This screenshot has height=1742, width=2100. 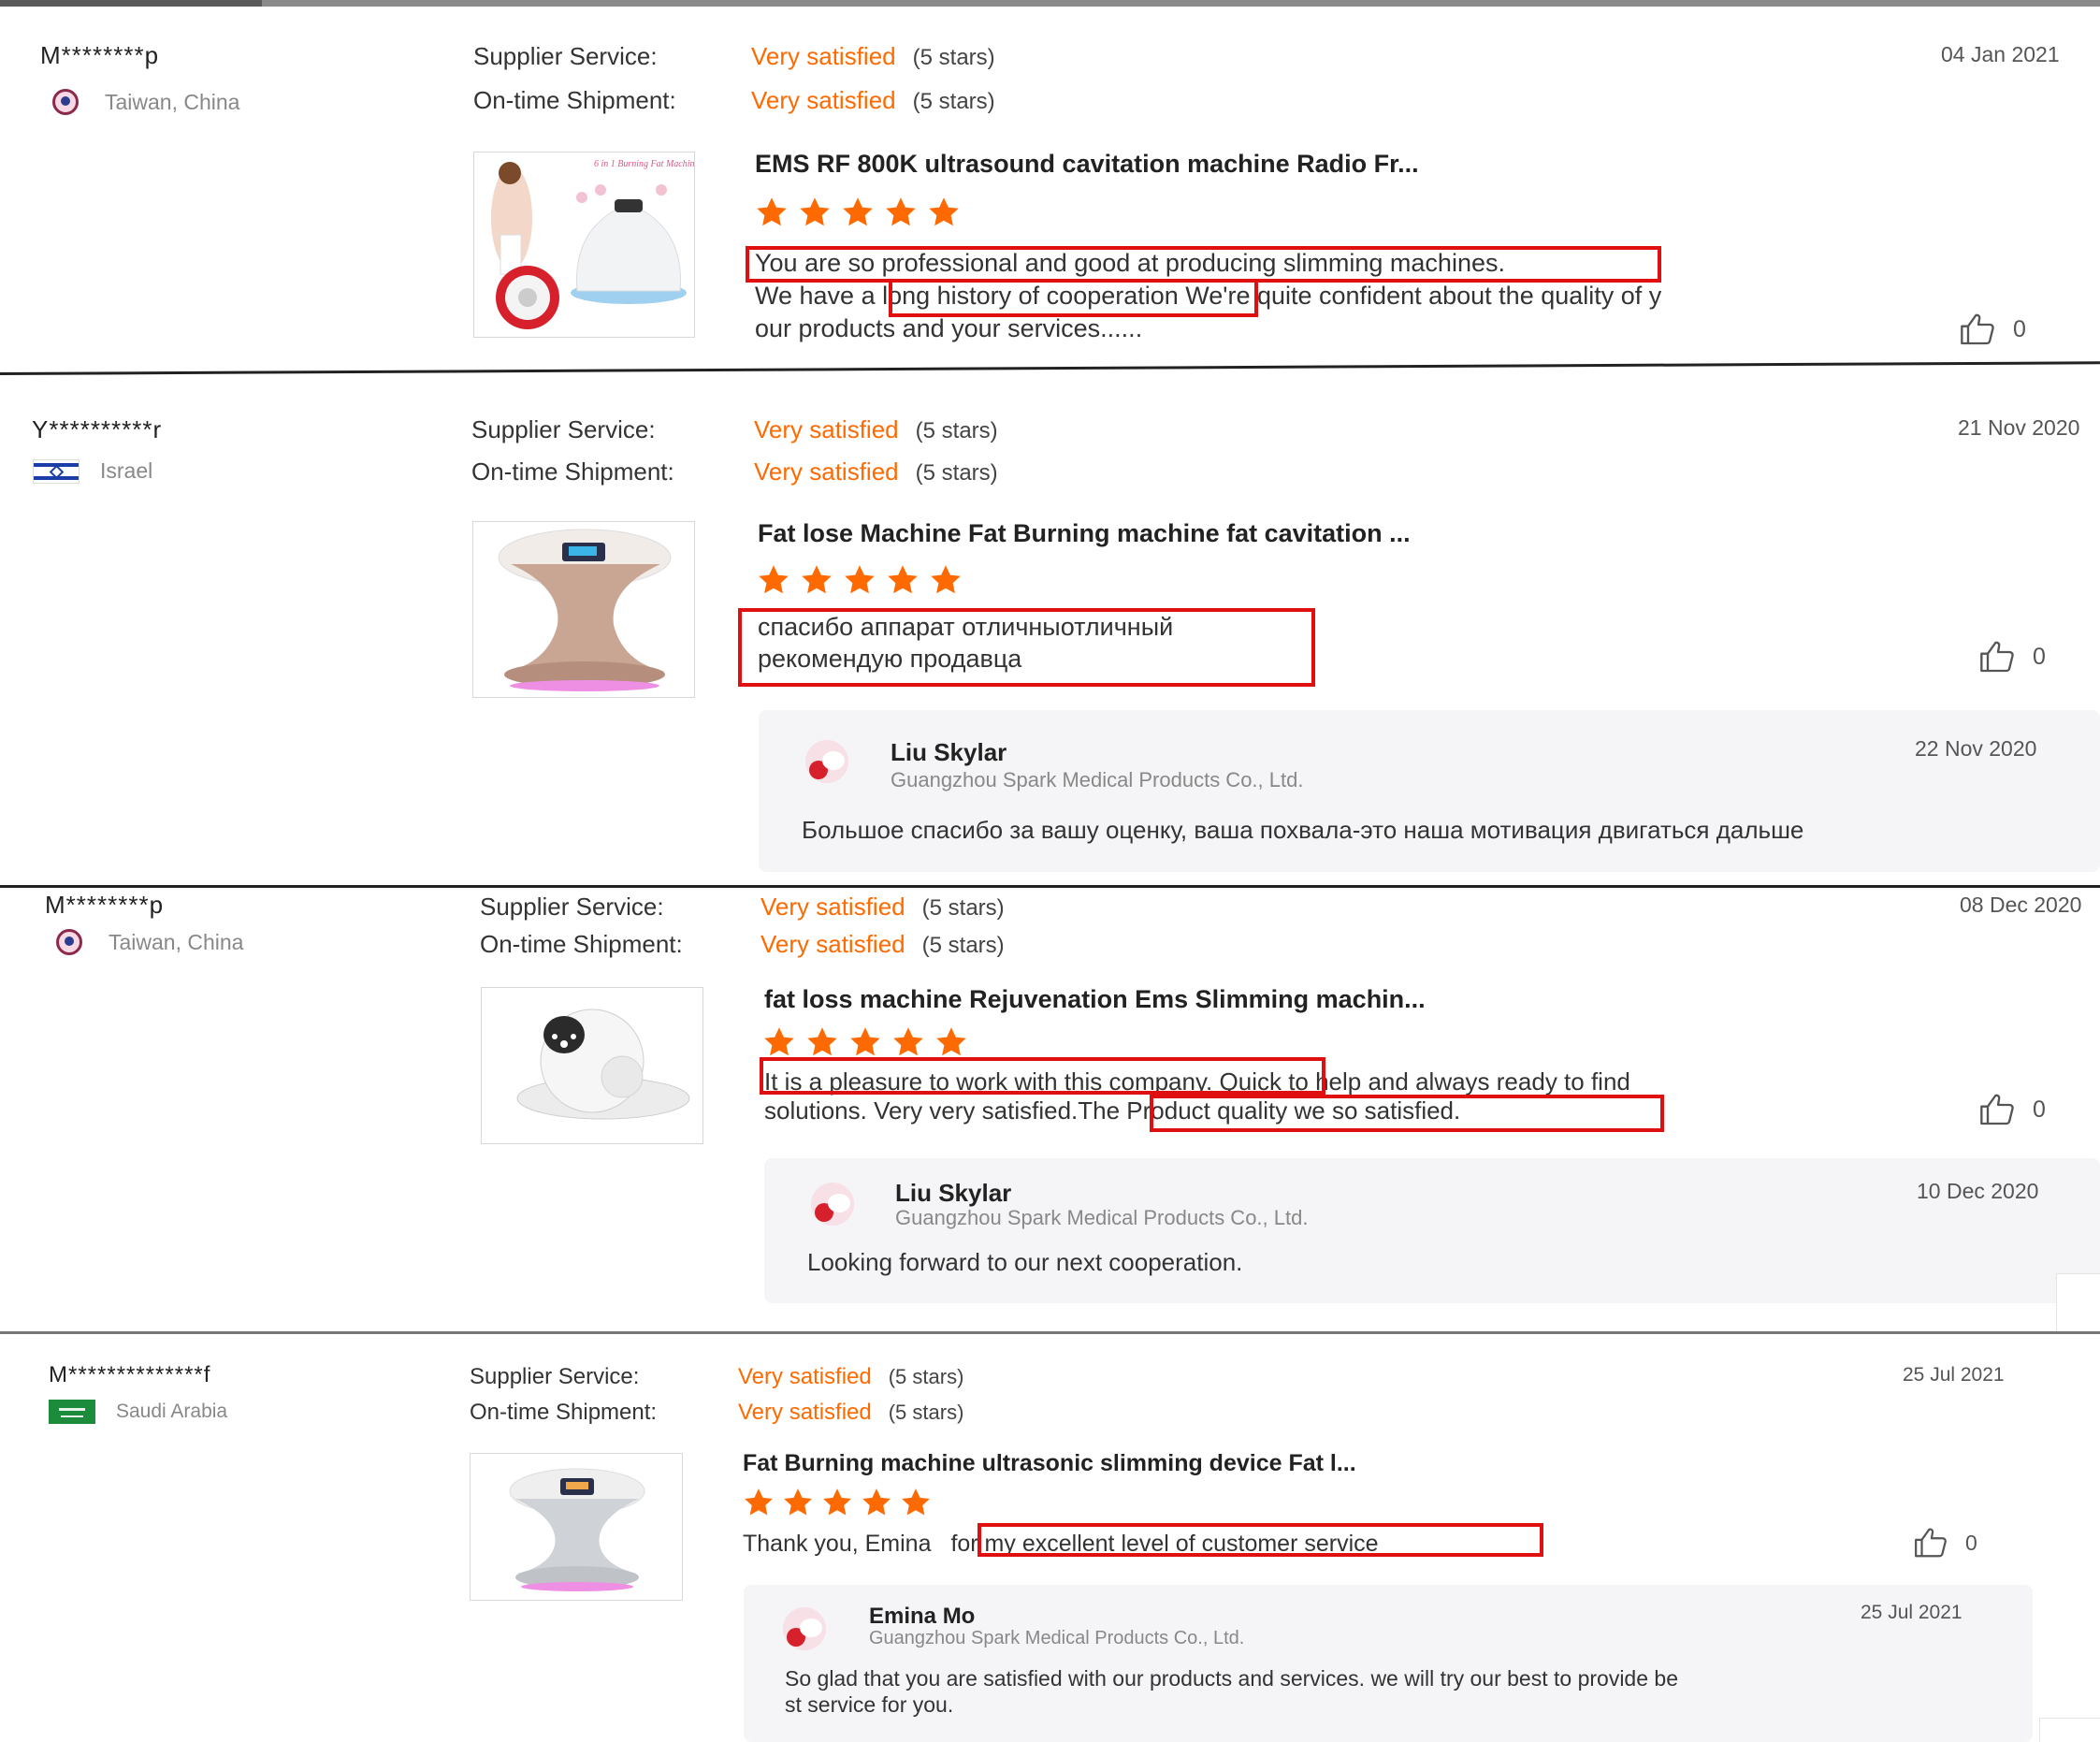 I want to click on comment-text: Thank you, Emina, so click(x=840, y=1544).